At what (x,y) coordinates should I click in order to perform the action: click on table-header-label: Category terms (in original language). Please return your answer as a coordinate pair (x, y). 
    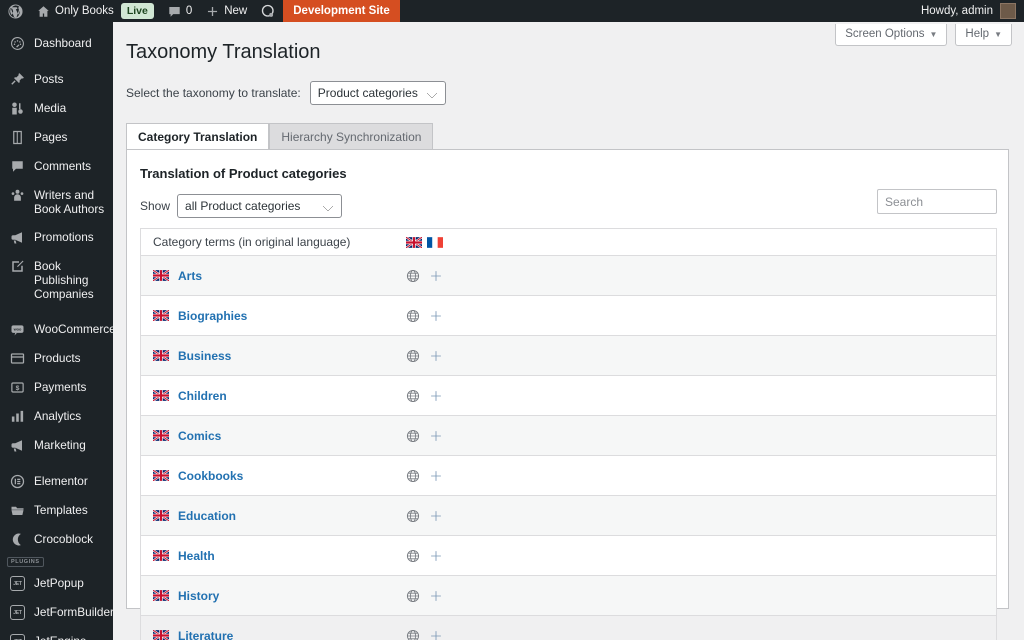
    Looking at the image, I should click on (252, 242).